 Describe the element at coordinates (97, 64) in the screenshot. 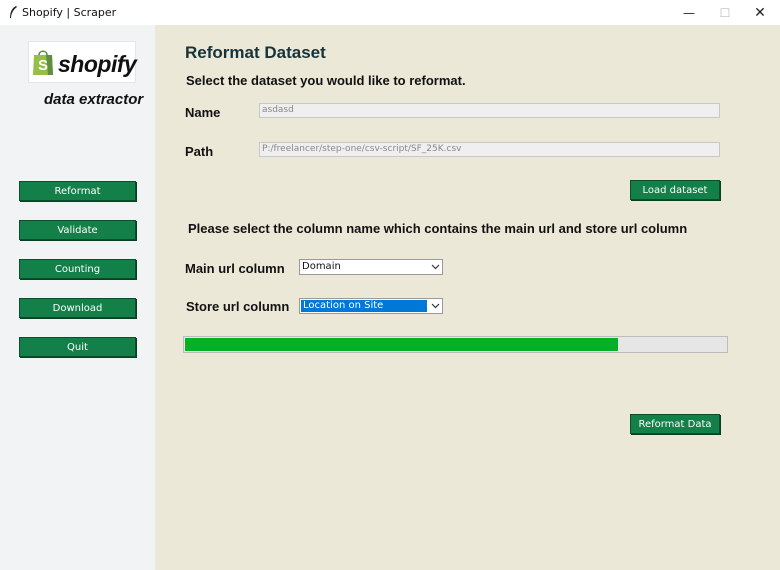

I see `logo-wordmark: shopify` at that location.